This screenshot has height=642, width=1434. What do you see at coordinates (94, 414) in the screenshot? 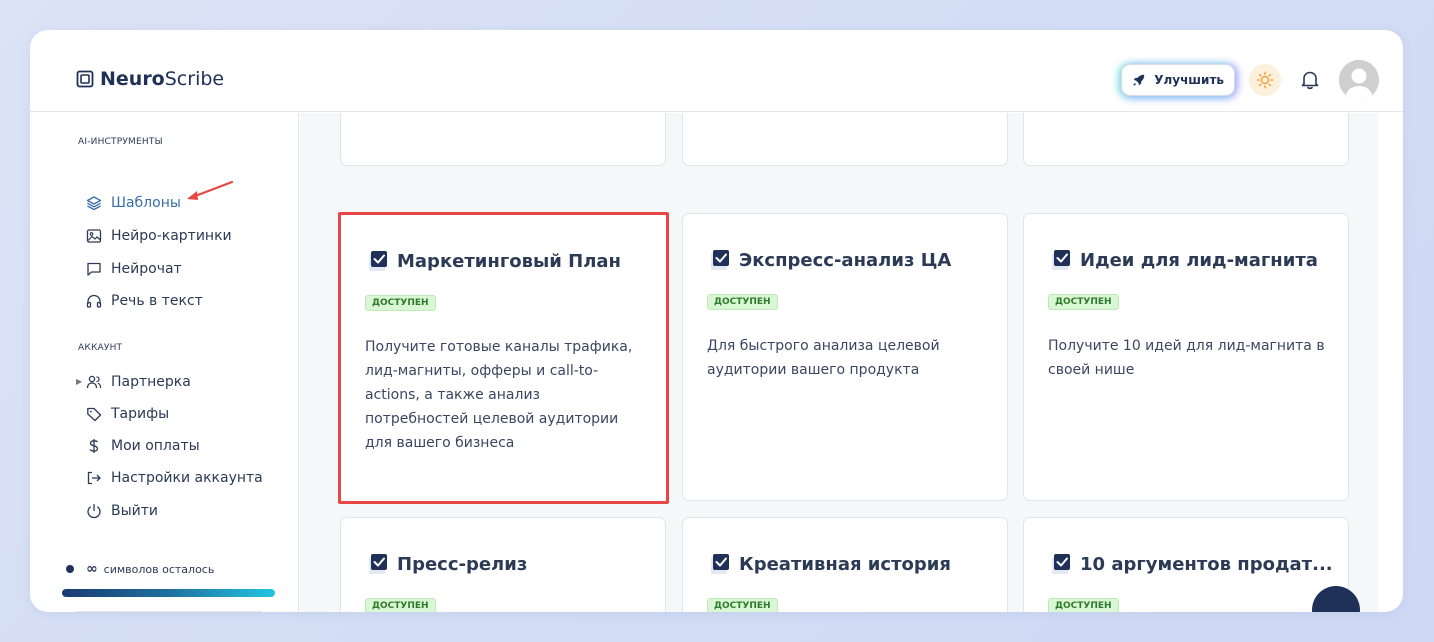
I see `tag-icon` at bounding box center [94, 414].